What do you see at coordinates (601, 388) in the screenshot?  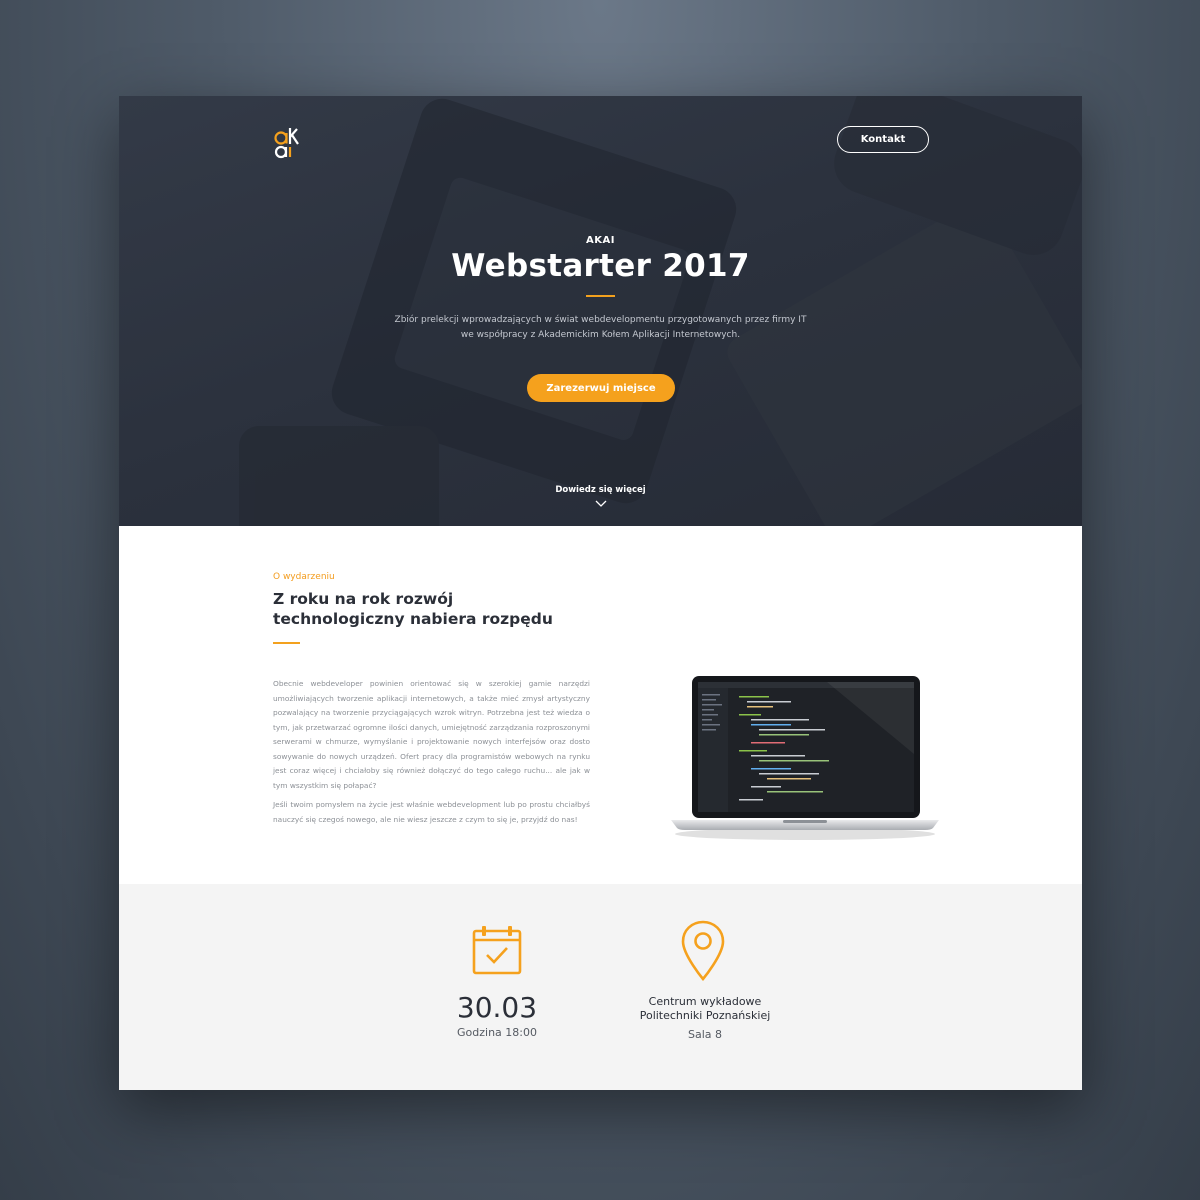 I see `reserve-button: Zarezerwuj miejsce` at bounding box center [601, 388].